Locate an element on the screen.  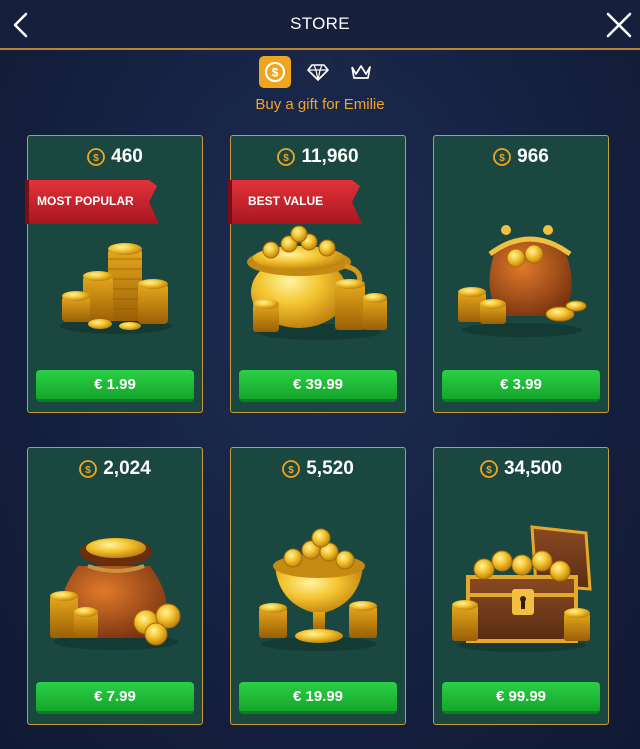
product-card-5520: $ 5,520 € 19.99 is located at coordinates (318, 586).